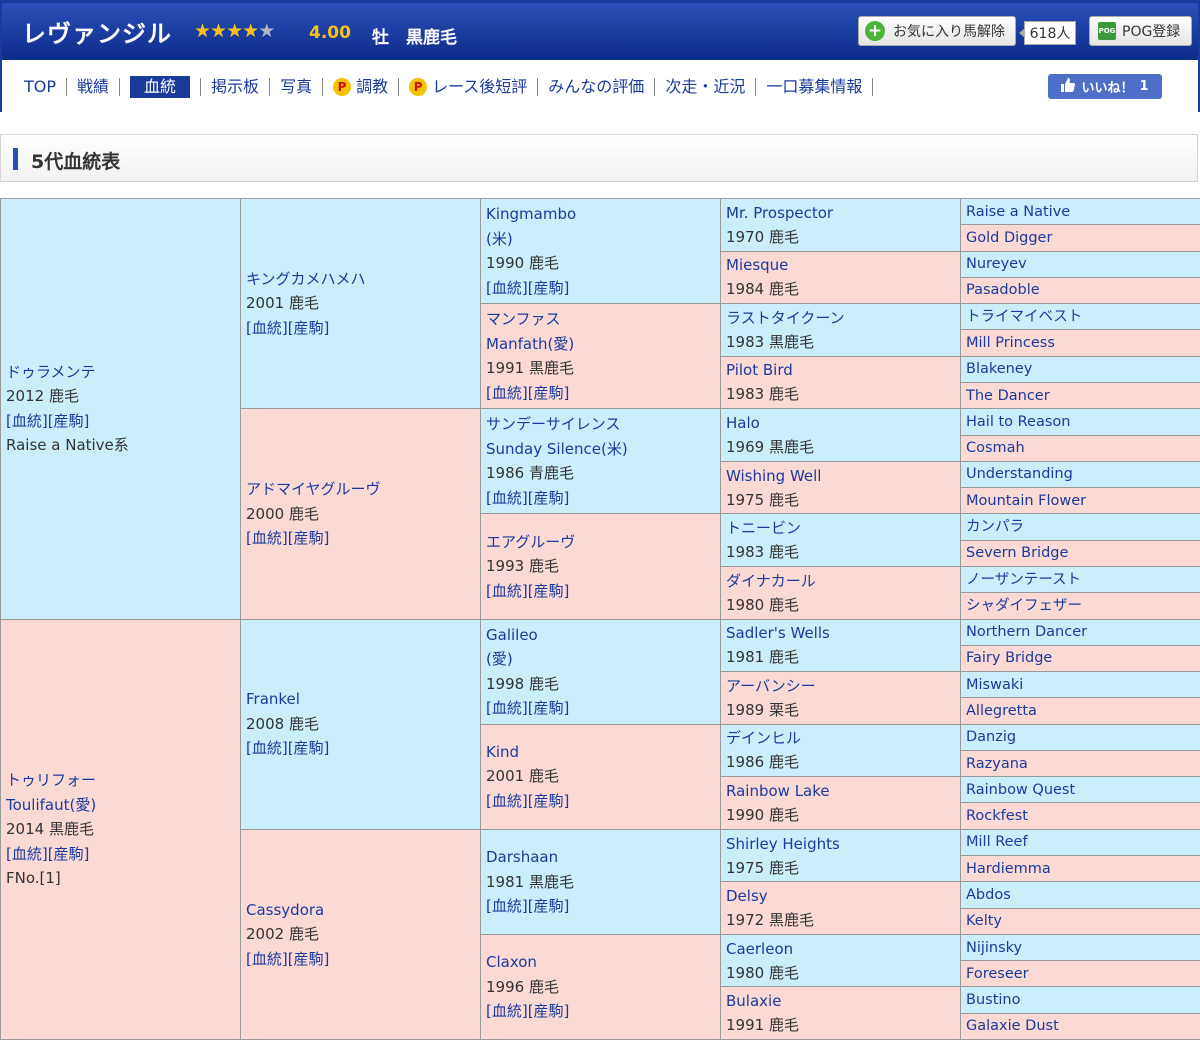 The image size is (1200, 1041). I want to click on ancestor-name-link: Rainbow Quest, so click(1080, 790).